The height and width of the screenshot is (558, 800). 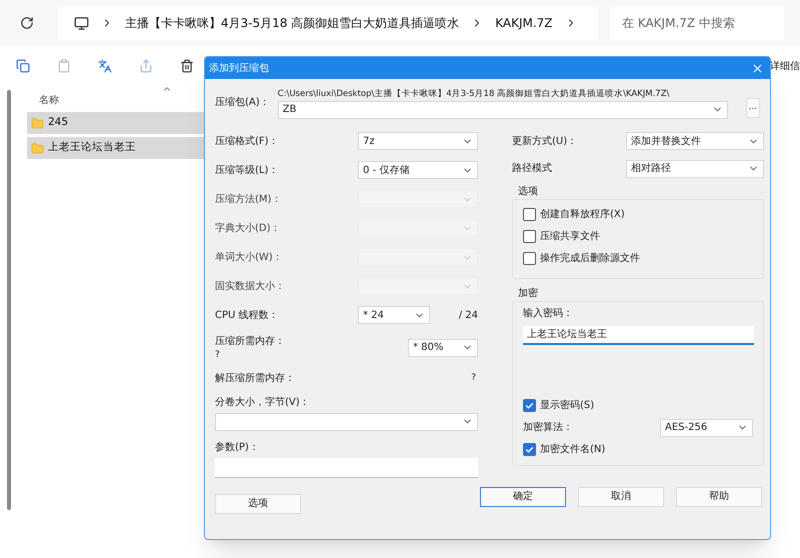 What do you see at coordinates (719, 496) in the screenshot?
I see `dialog-button: 帮助` at bounding box center [719, 496].